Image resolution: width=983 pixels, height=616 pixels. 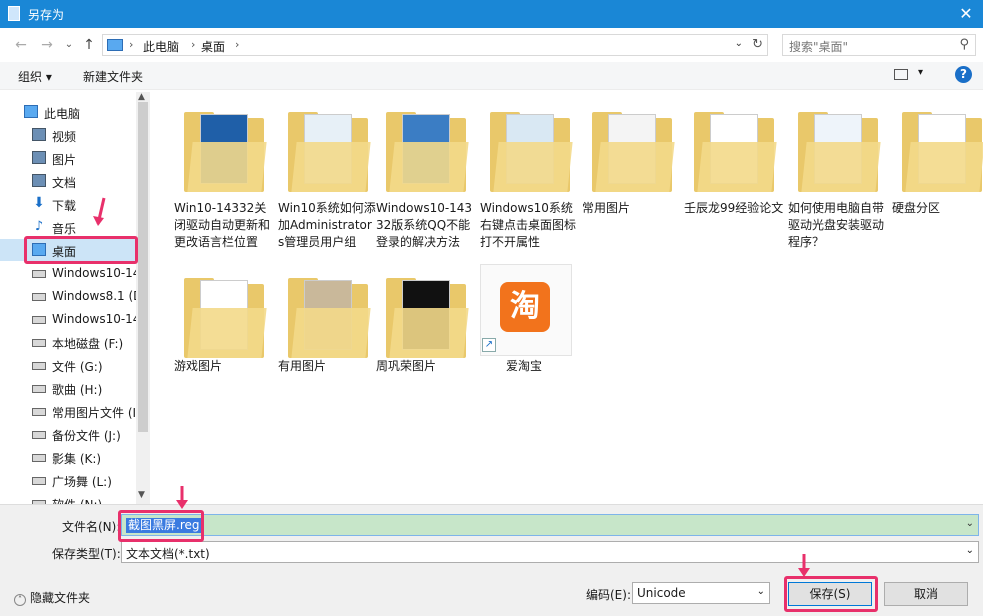 What do you see at coordinates (879, 45) in the screenshot?
I see `search-box: 搜索"桌面" ⚲` at bounding box center [879, 45].